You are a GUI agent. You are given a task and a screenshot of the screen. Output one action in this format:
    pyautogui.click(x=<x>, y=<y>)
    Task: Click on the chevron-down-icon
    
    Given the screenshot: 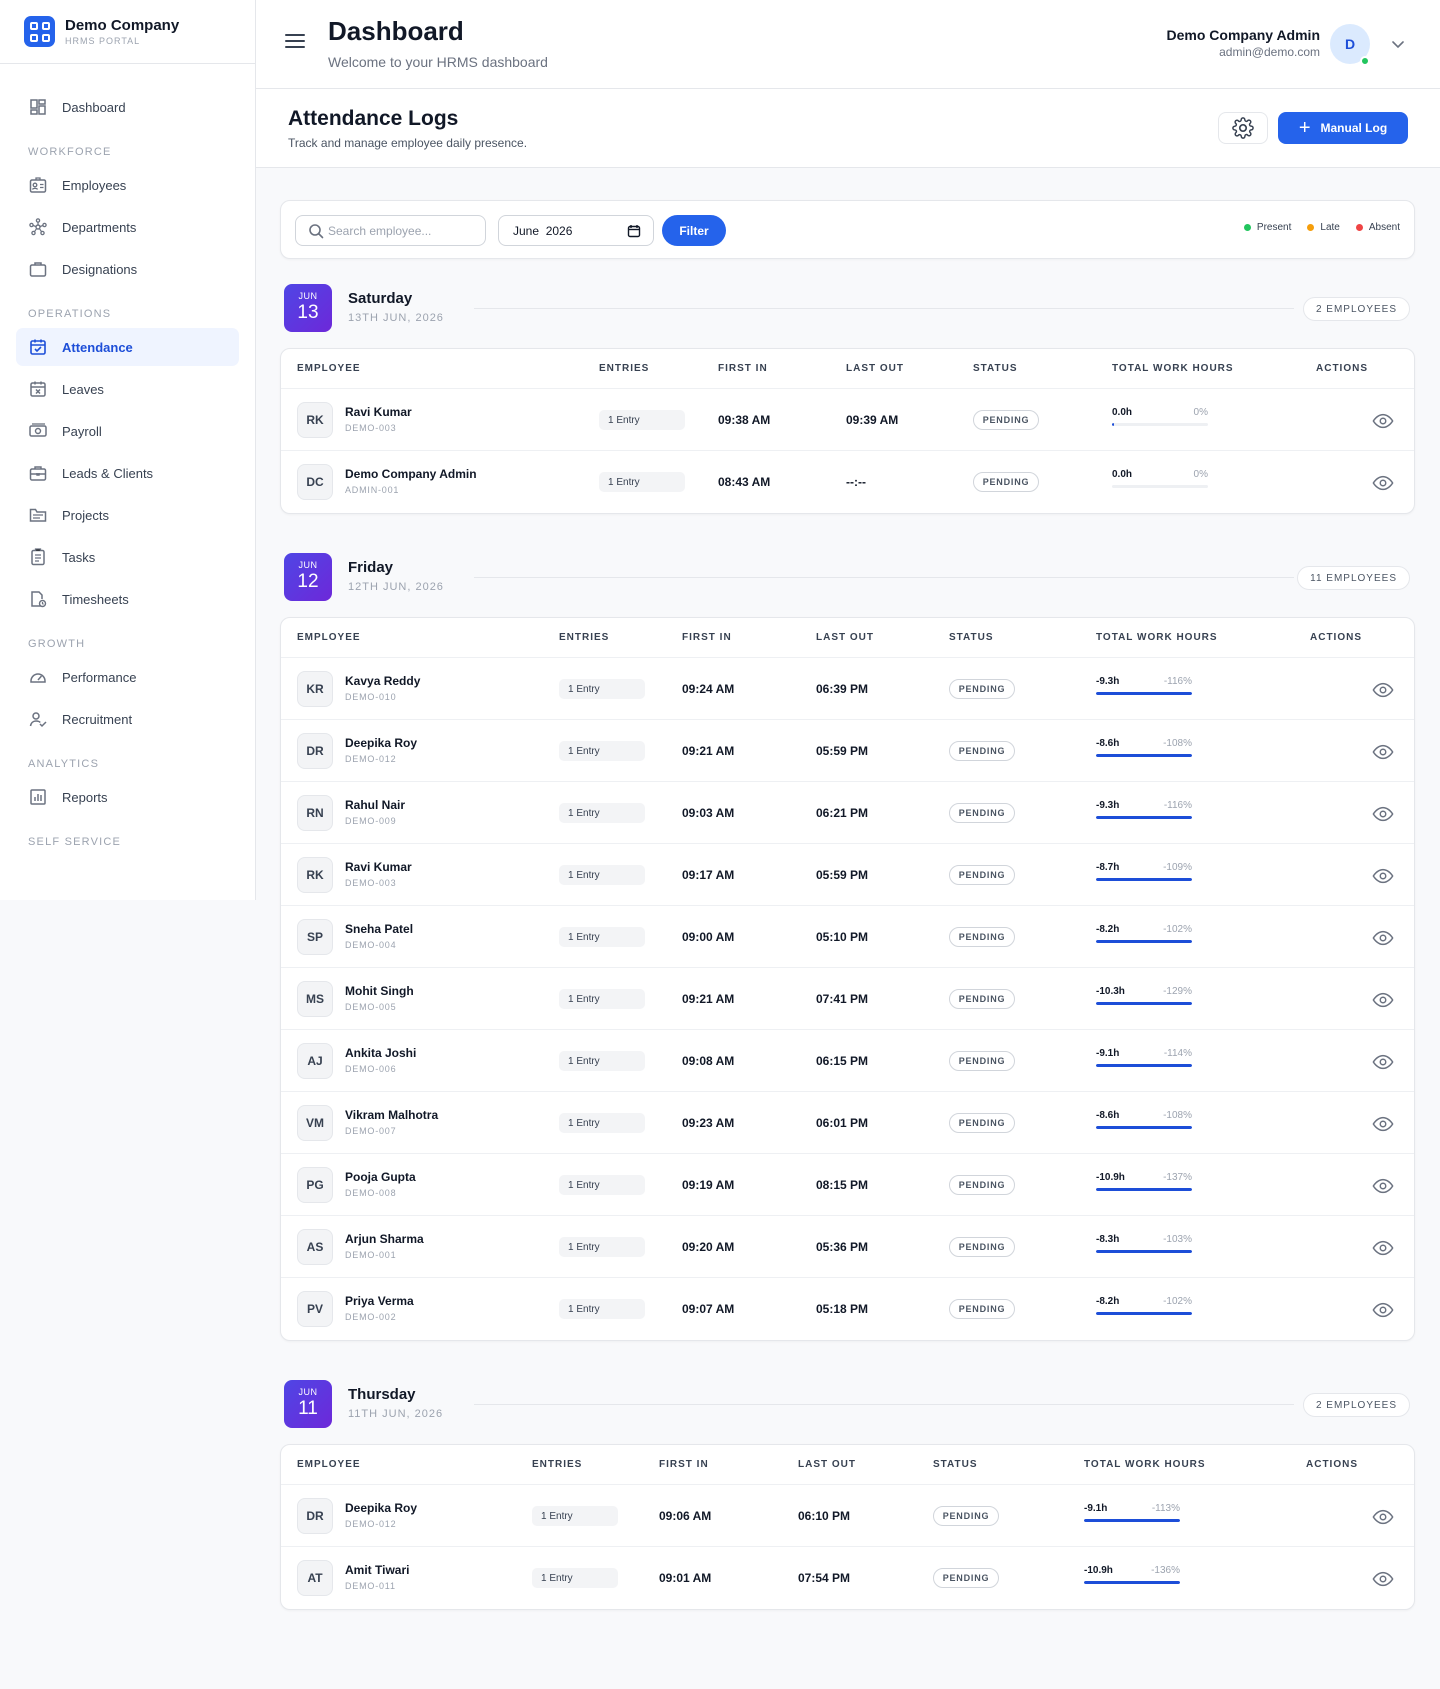 What is the action you would take?
    pyautogui.click(x=1398, y=44)
    